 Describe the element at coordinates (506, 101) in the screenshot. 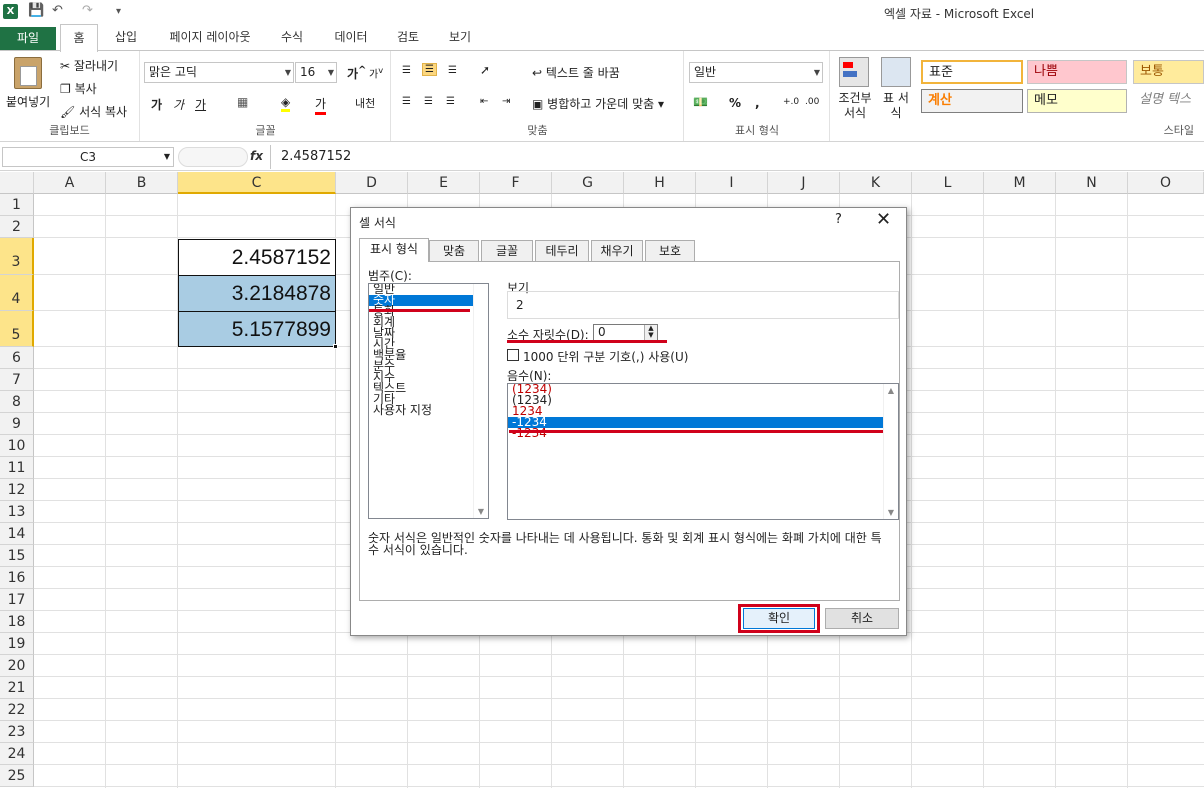

I see `indent-increase-icon: ⇥` at that location.